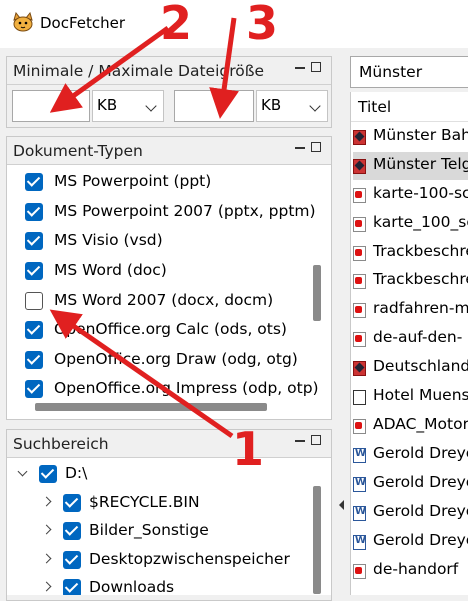 Image resolution: width=468 pixels, height=601 pixels. I want to click on annotation-number-1: 1, so click(248, 449).